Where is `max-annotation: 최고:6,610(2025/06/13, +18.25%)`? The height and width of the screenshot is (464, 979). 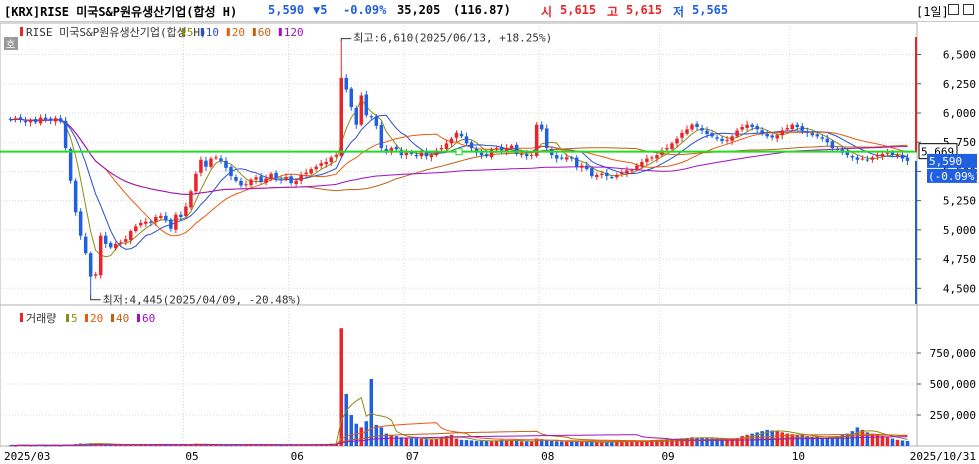
max-annotation: 최고:6,610(2025/06/13, +18.25%) is located at coordinates (452, 38).